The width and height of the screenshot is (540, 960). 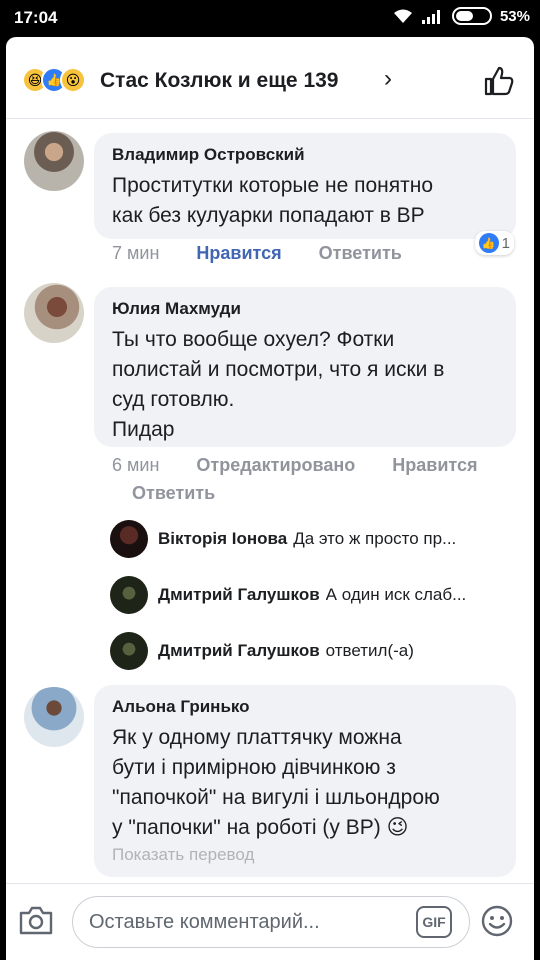 I want to click on status-time: 17:04, so click(x=36, y=17).